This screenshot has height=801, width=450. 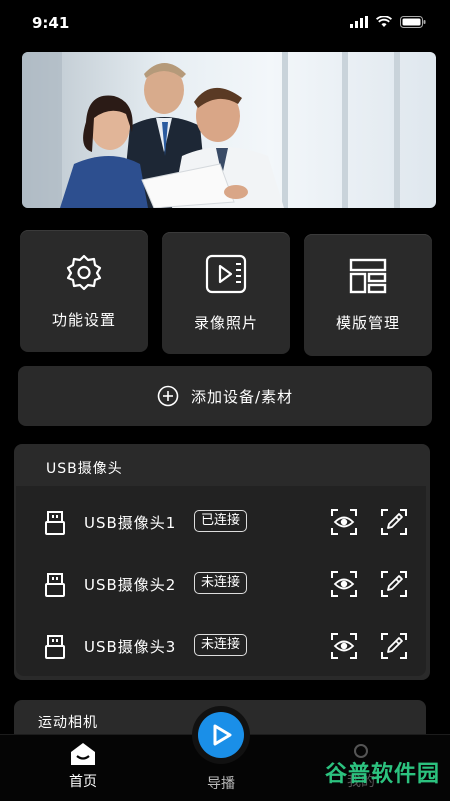 I want to click on tab-broadcast-label: 导播, so click(x=221, y=784).